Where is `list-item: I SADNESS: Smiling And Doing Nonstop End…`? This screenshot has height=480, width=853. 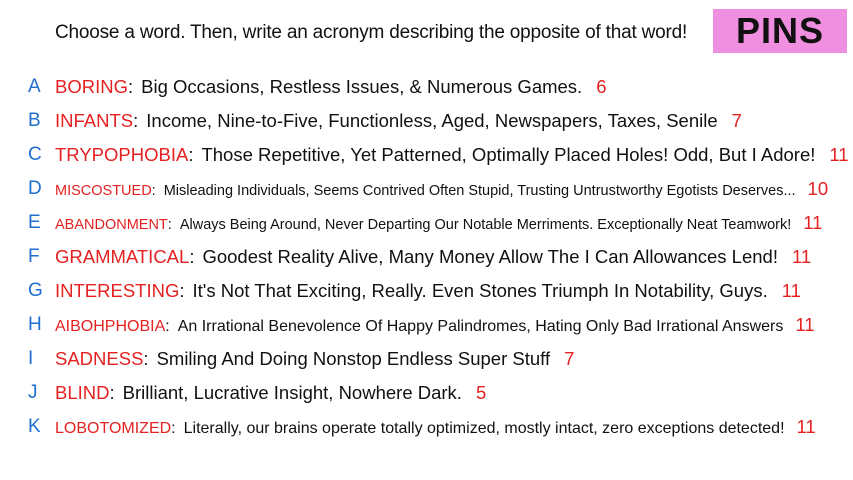 list-item: I SADNESS: Smiling And Doing Nonstop End… is located at coordinates (301, 358).